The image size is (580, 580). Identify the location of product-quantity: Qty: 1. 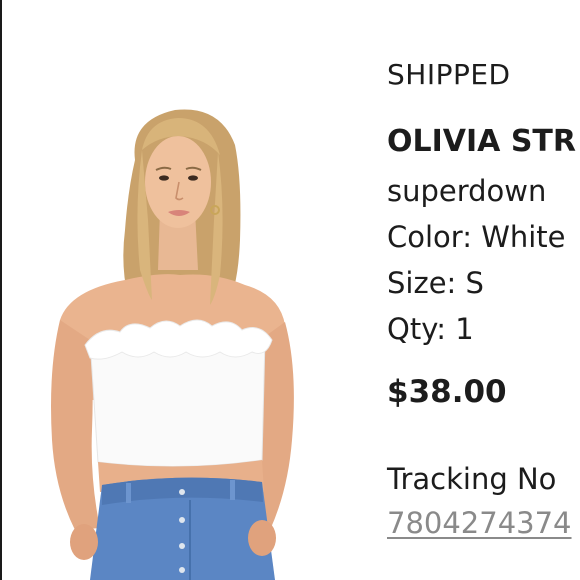
(430, 329).